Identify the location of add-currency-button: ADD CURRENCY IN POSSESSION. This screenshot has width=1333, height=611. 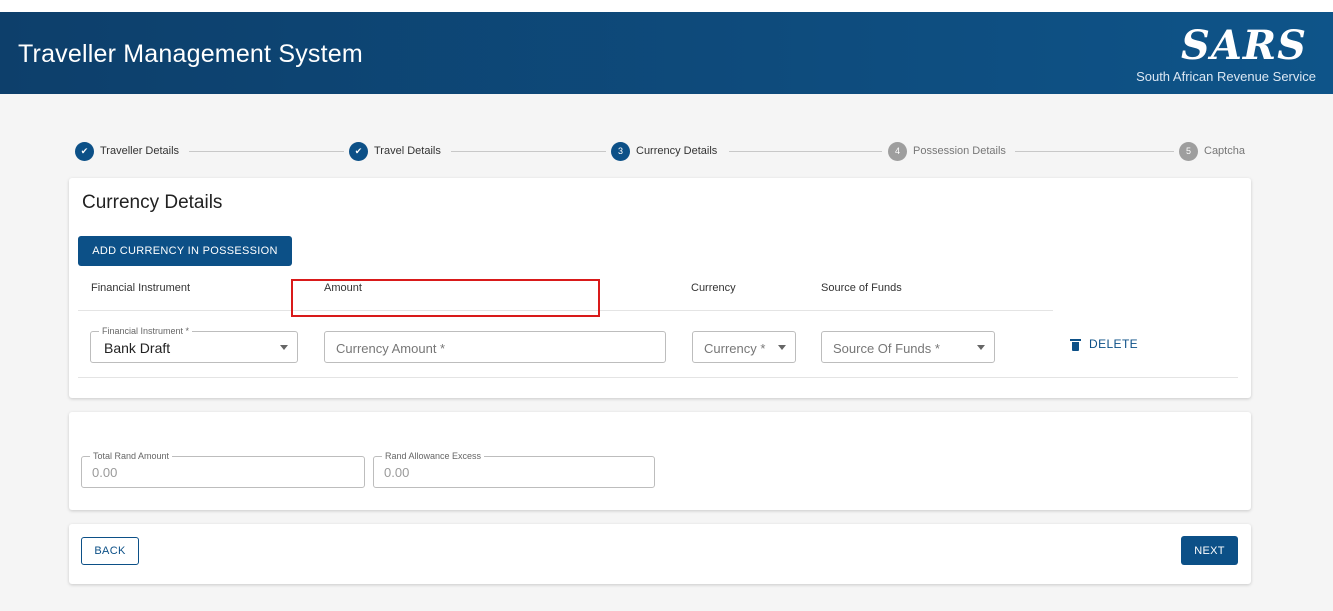
(185, 251).